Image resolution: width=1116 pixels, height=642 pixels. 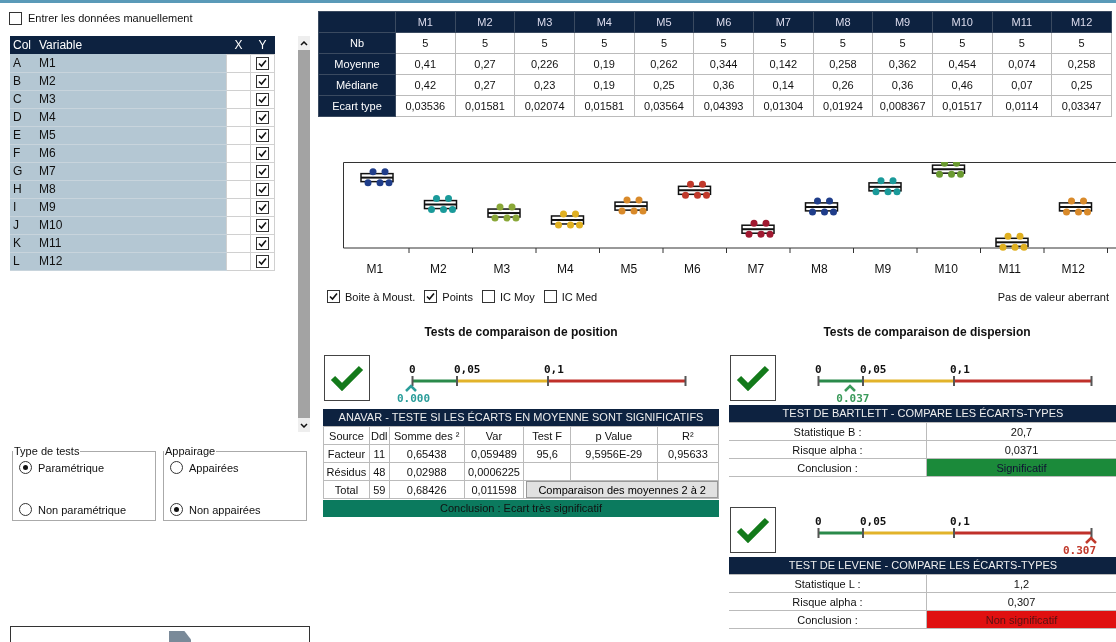 What do you see at coordinates (380, 296) in the screenshot?
I see `checkbox-label: Boite à Moust.` at bounding box center [380, 296].